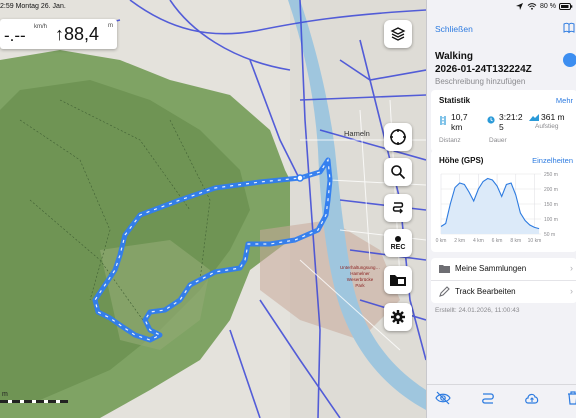  What do you see at coordinates (5, 394) in the screenshot?
I see `scale-label: m` at bounding box center [5, 394].